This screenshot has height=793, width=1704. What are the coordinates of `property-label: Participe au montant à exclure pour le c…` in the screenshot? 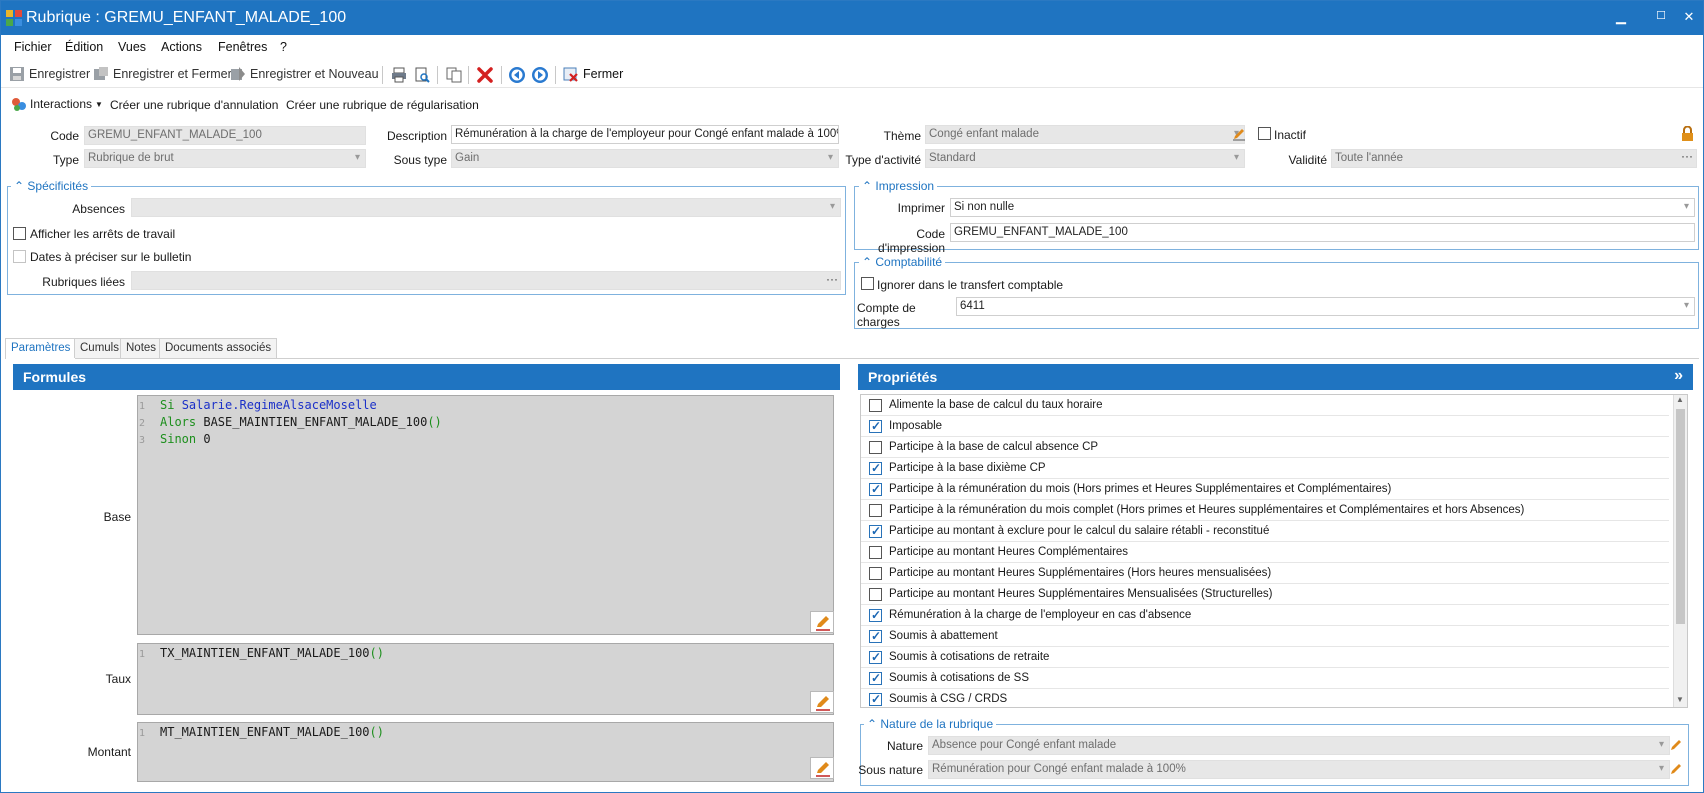 It's located at (1079, 531).